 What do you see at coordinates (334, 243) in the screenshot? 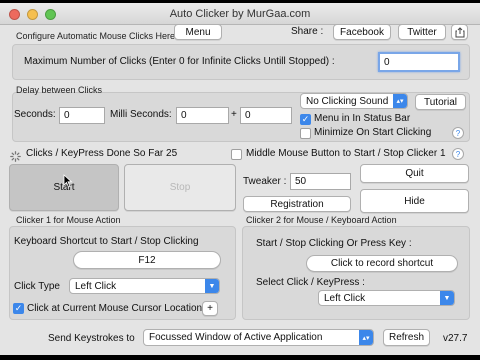
I see `start-stop-key-label: Start / Stop Clicking Or Press Key :` at bounding box center [334, 243].